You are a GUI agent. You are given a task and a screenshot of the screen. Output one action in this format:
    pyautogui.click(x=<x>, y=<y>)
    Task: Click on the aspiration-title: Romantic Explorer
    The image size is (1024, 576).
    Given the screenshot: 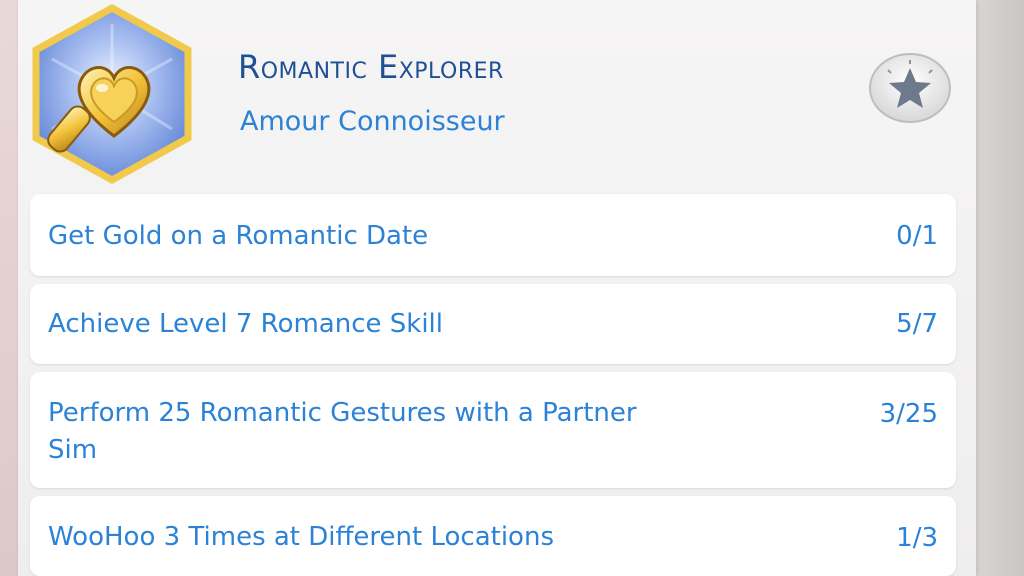 What is the action you would take?
    pyautogui.click(x=371, y=67)
    